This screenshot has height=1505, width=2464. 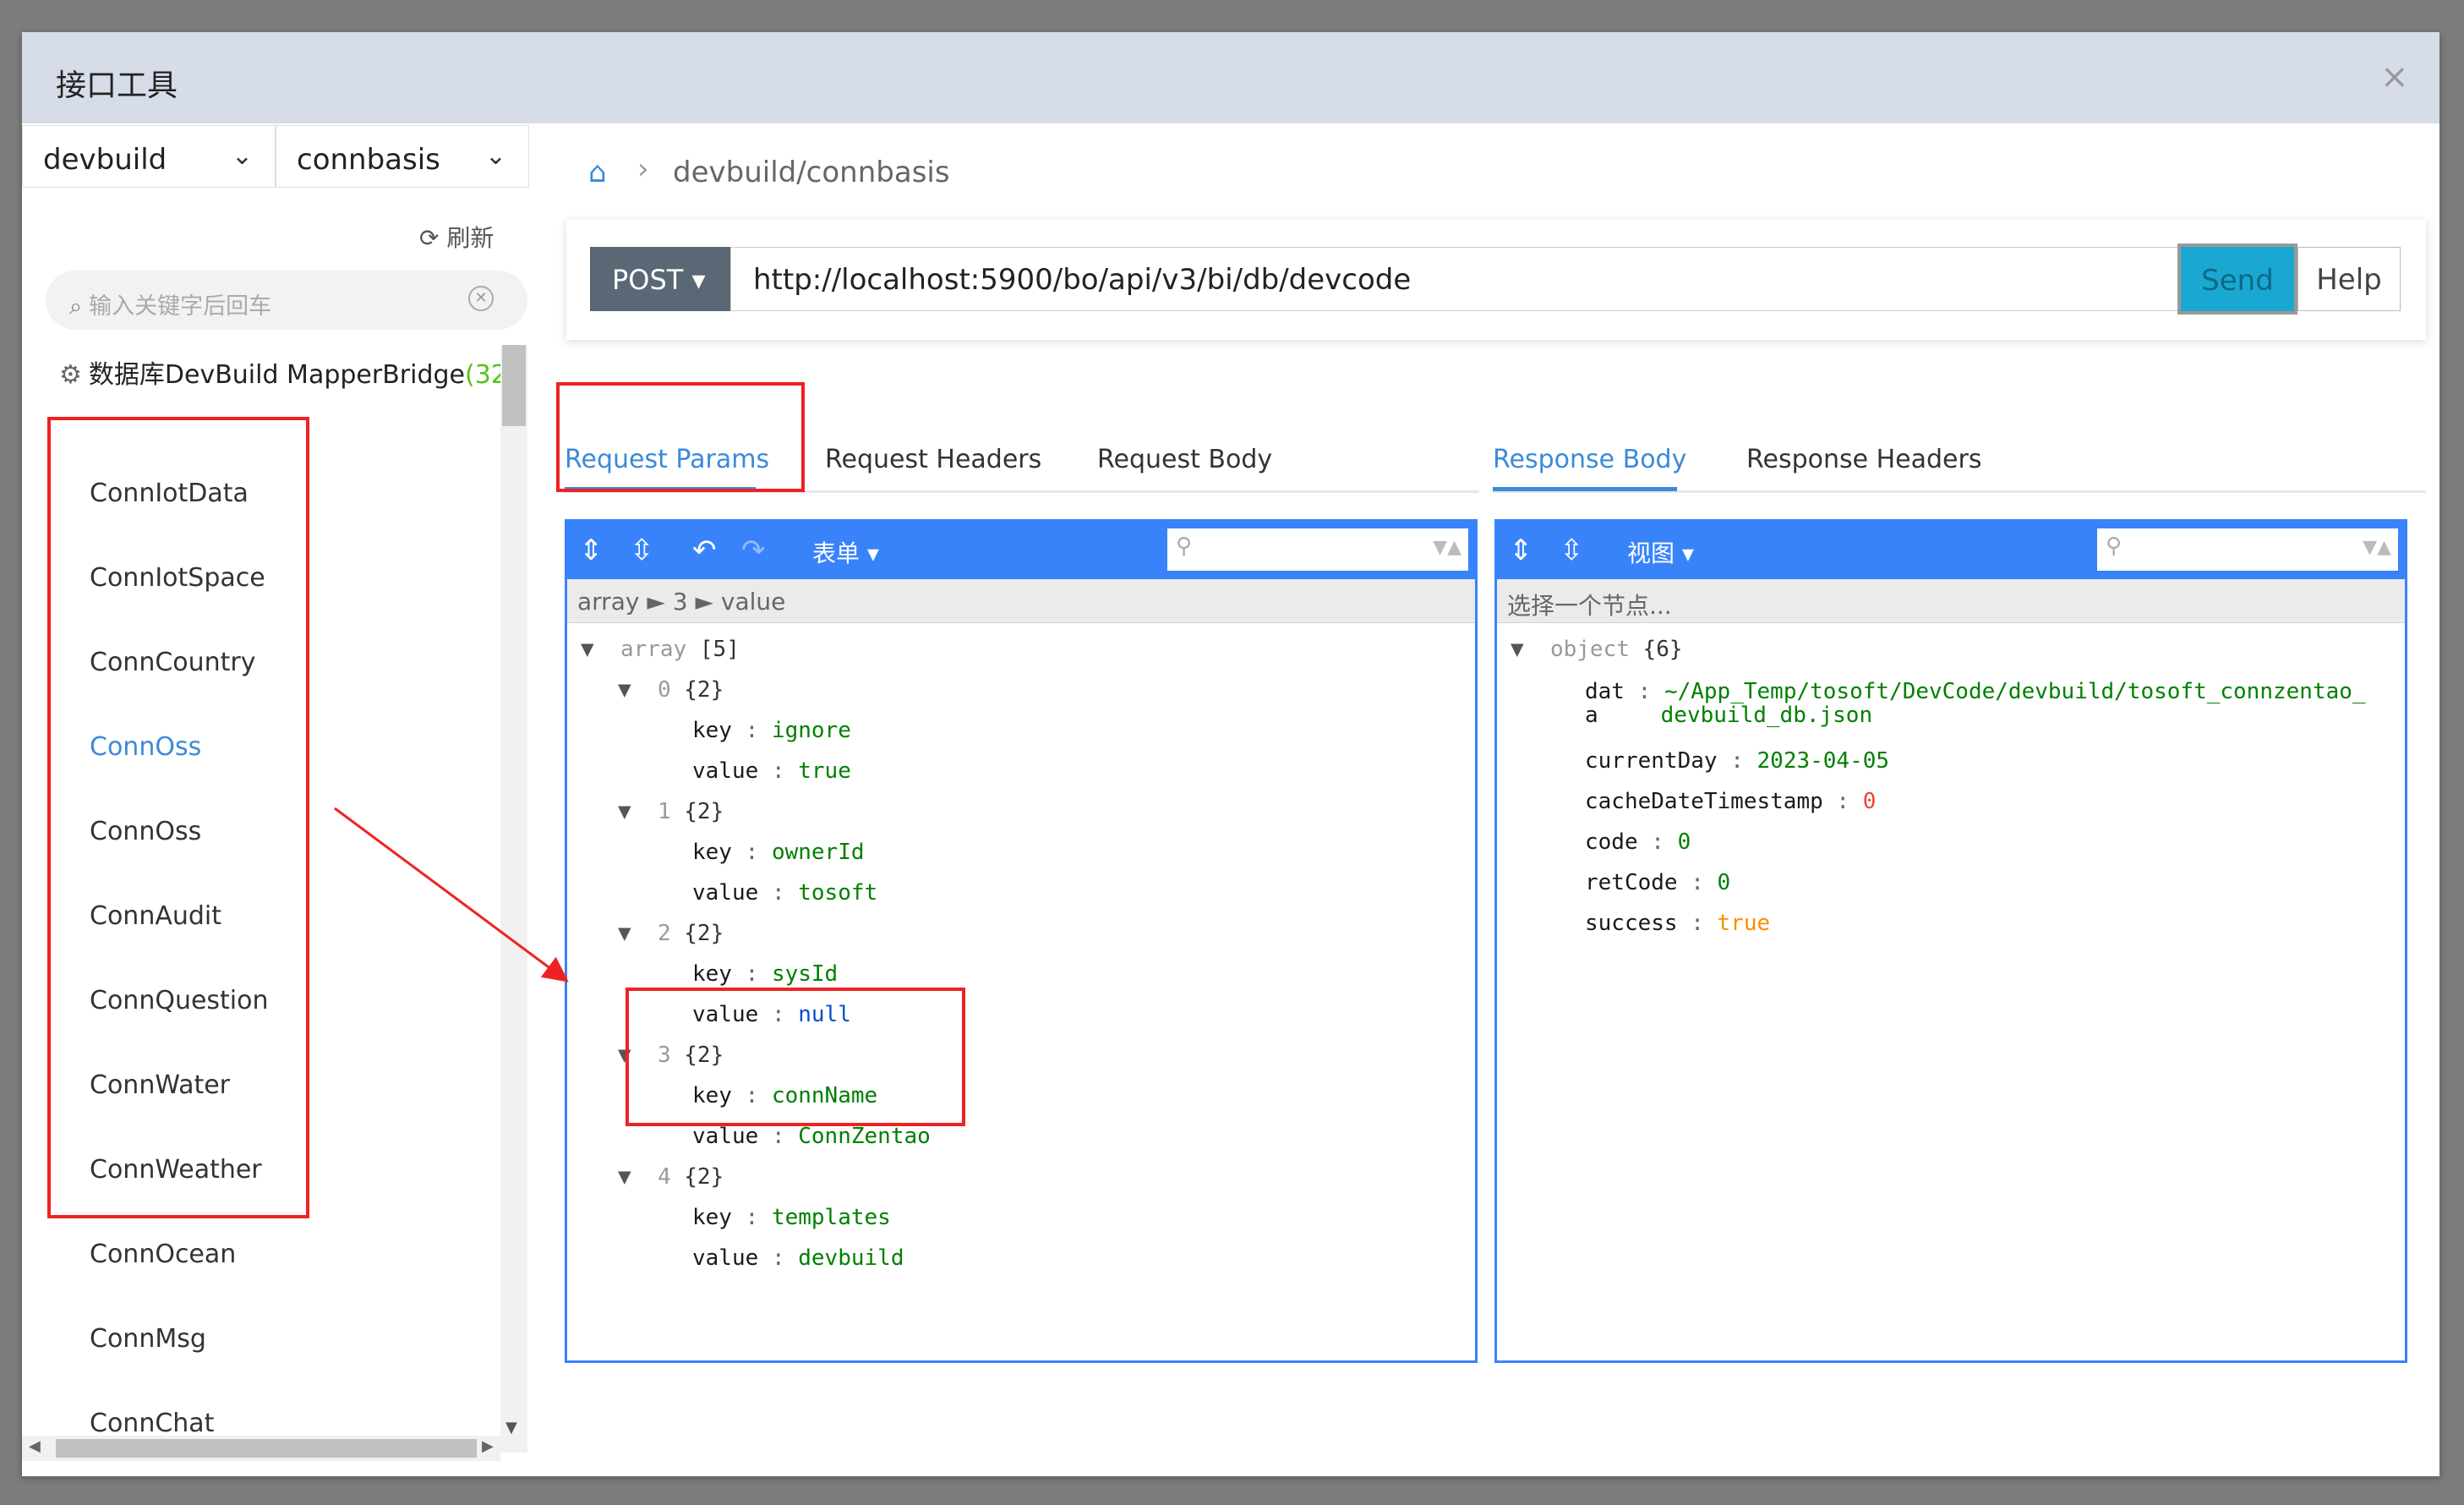 I want to click on params-value-row: value : ConnZentao, so click(x=811, y=1136).